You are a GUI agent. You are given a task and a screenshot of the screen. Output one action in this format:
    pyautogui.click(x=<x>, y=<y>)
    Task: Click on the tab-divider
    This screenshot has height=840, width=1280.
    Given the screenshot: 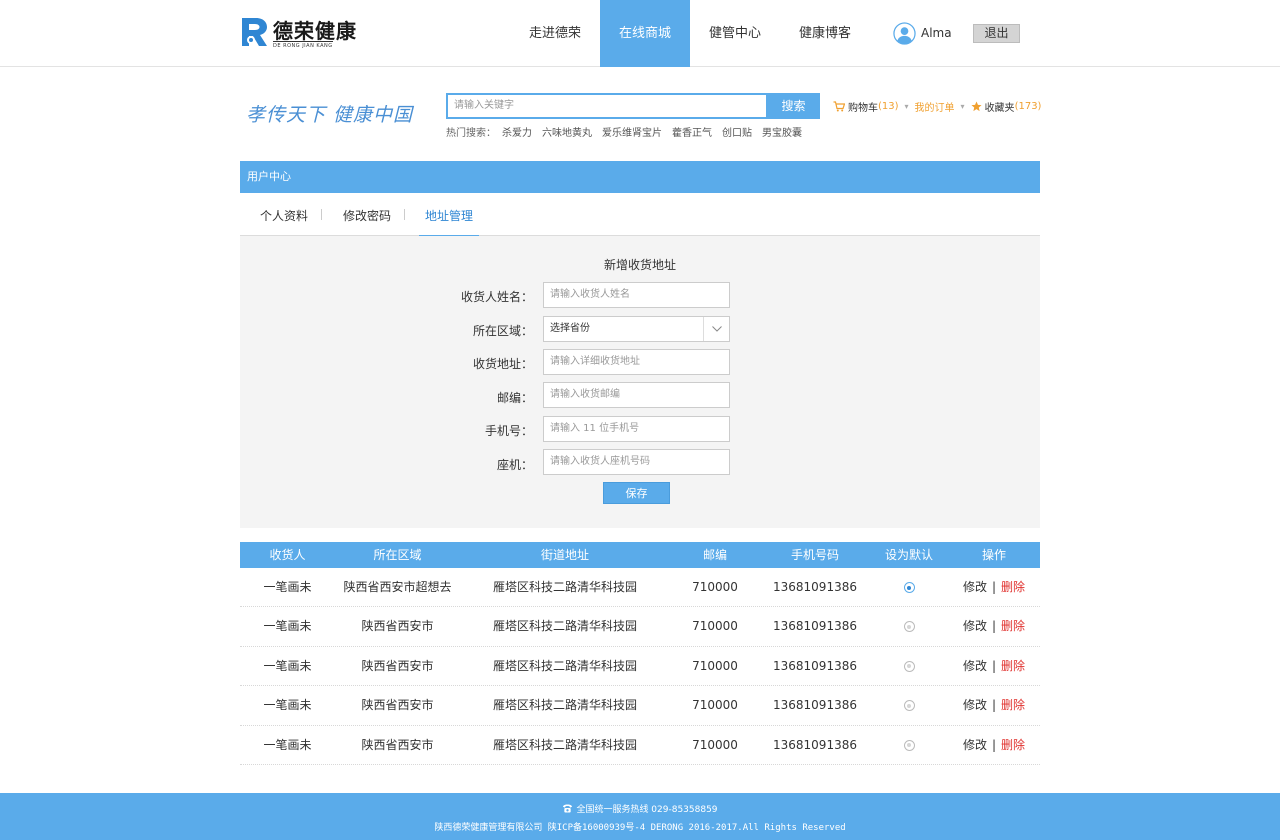 What is the action you would take?
    pyautogui.click(x=404, y=214)
    